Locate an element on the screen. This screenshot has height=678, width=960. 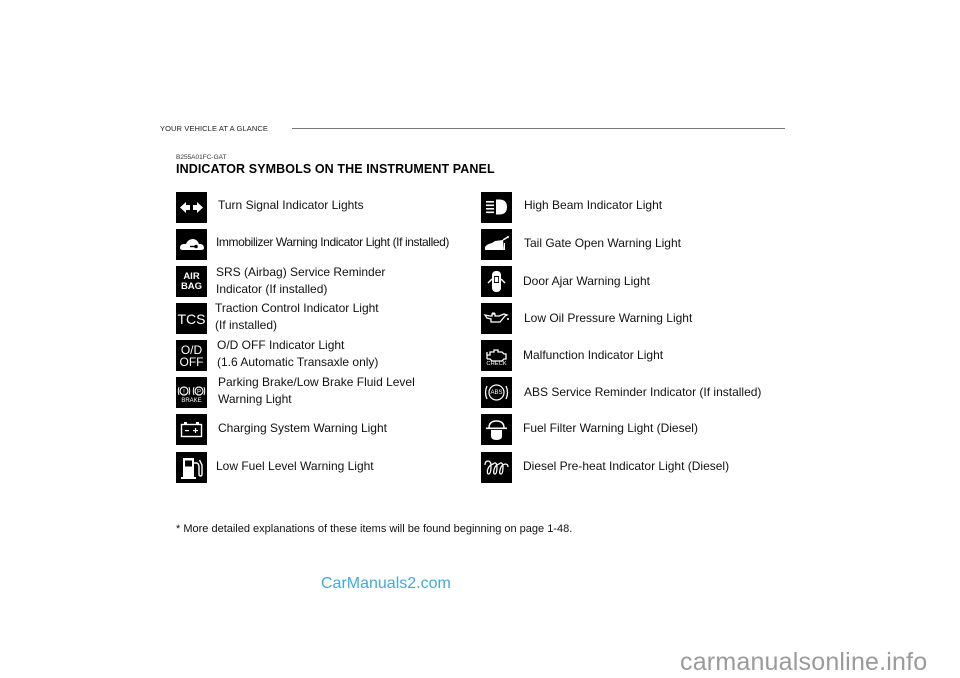
icon-text: TCS is located at coordinates (191, 318).